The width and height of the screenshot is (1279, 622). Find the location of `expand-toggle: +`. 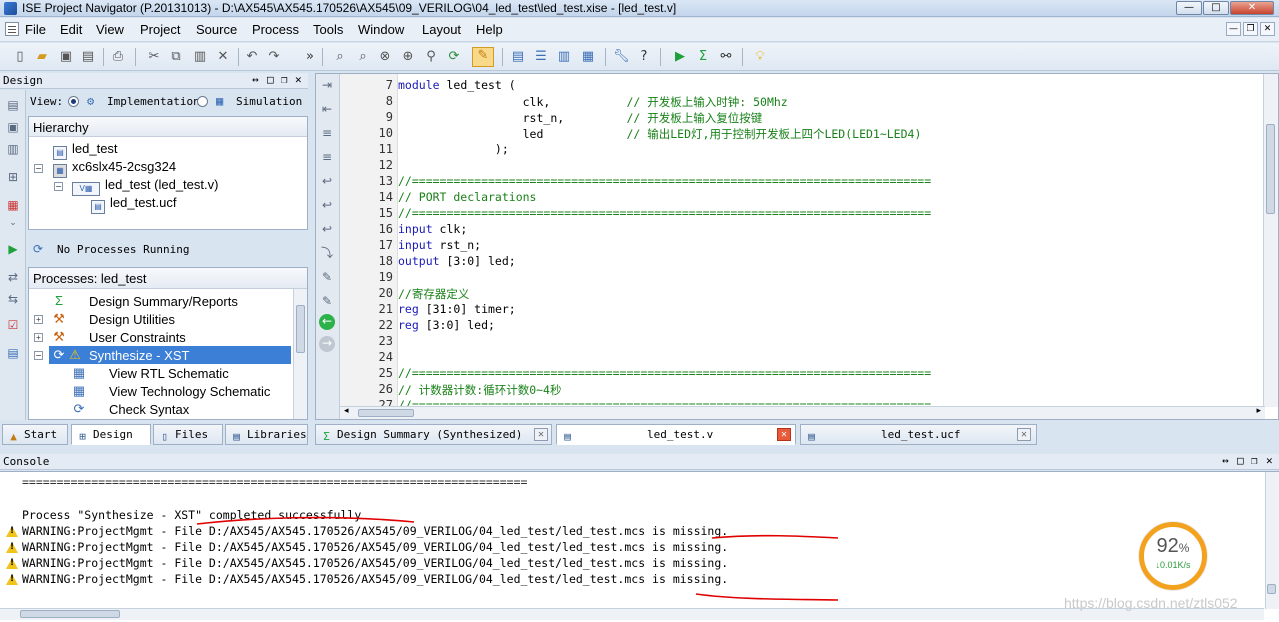

expand-toggle: + is located at coordinates (38, 319).